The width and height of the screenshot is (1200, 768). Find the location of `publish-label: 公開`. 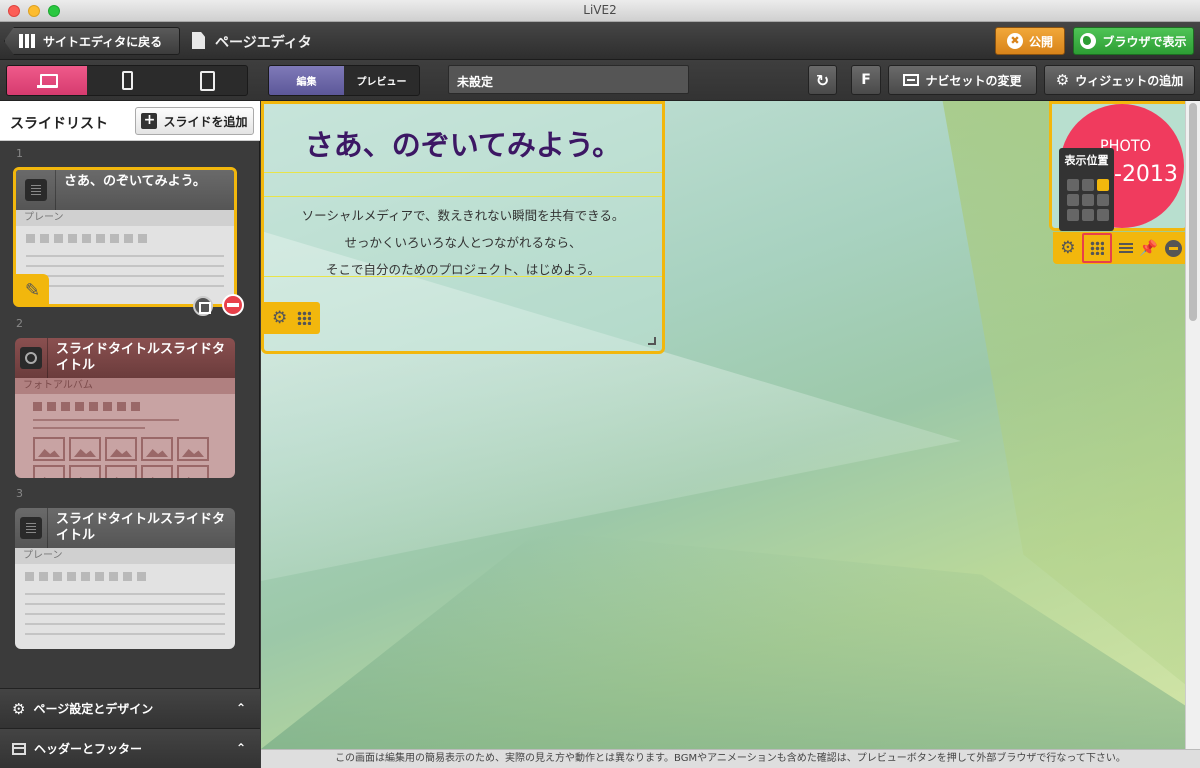

publish-label: 公開 is located at coordinates (1040, 41).